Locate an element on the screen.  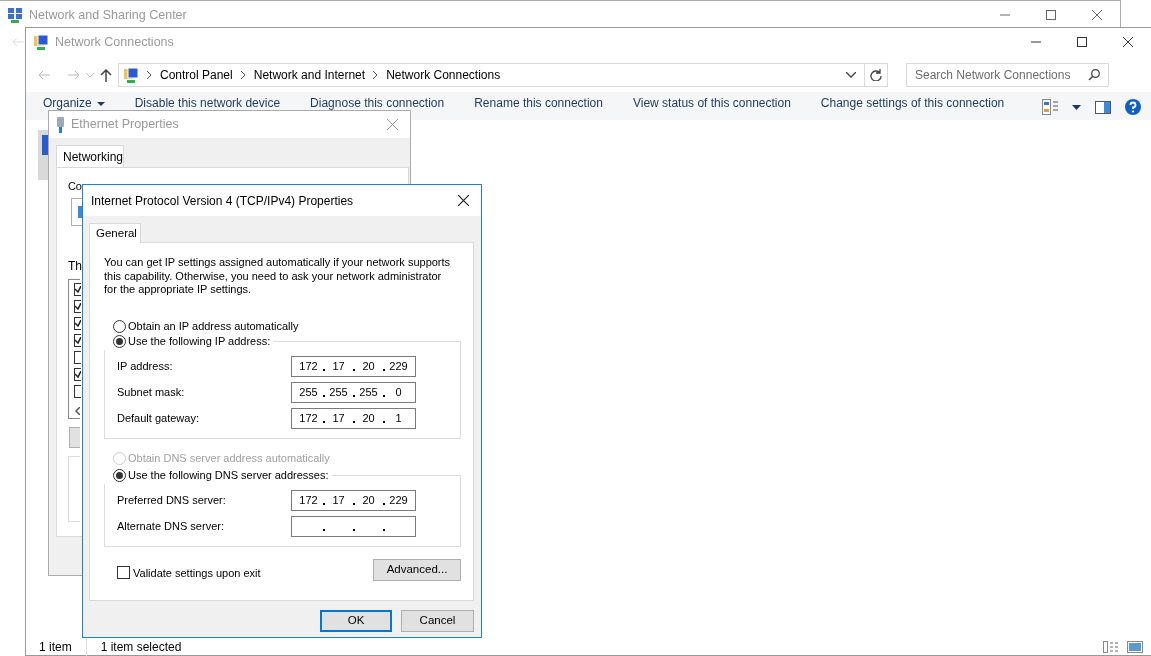
field-label: IP address: is located at coordinates (145, 367).